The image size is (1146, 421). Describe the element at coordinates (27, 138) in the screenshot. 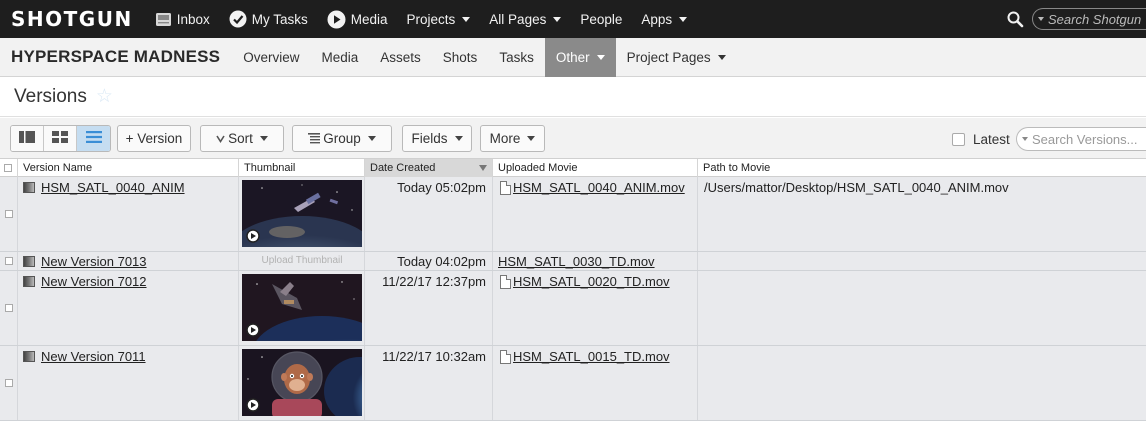

I see `detail-view-button` at that location.